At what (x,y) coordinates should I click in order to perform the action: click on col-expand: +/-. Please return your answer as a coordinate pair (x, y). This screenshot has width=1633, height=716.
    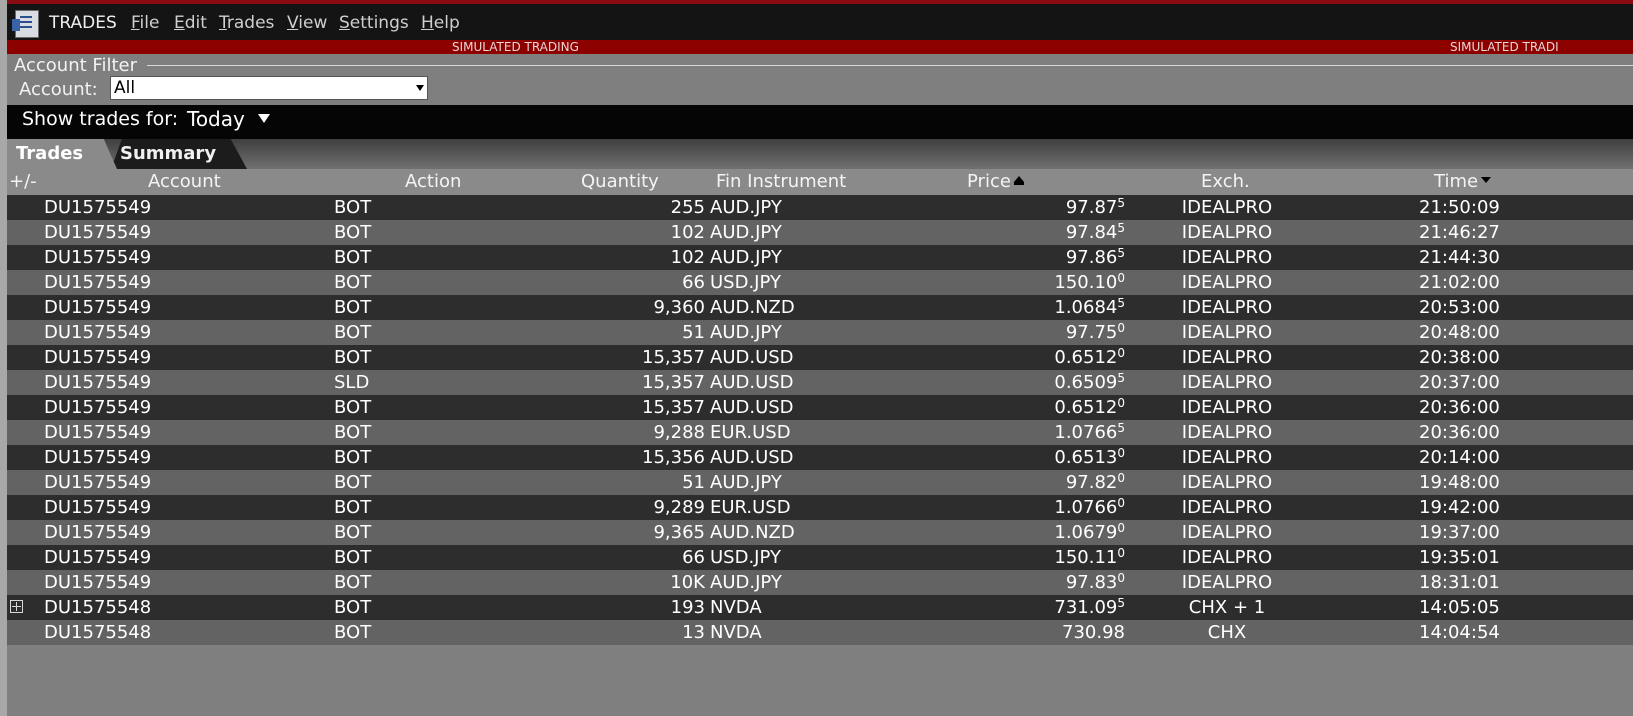
    Looking at the image, I should click on (23, 181).